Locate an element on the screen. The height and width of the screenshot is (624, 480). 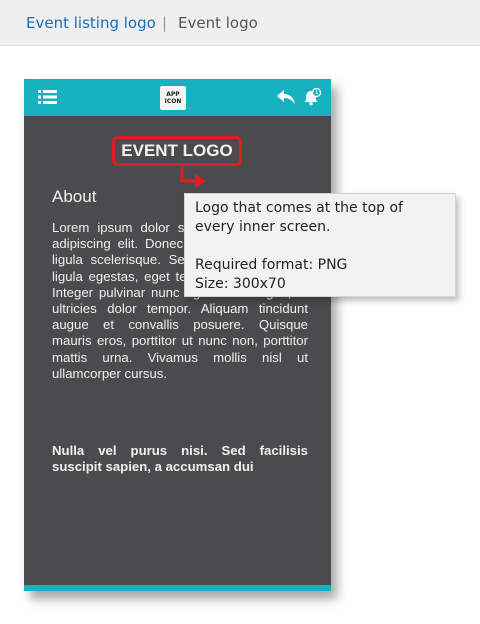
app-icon-label-bottom: ICON is located at coordinates (173, 101).